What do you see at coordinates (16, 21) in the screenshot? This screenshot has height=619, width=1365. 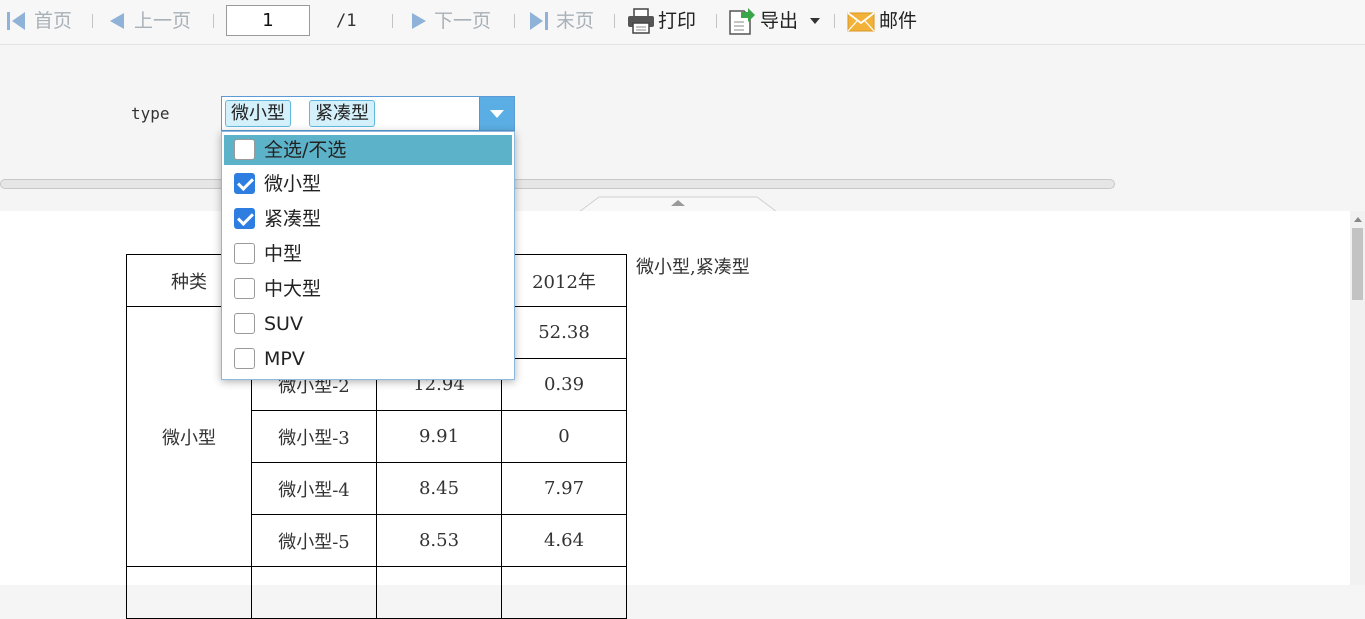 I see `first-page-icon` at bounding box center [16, 21].